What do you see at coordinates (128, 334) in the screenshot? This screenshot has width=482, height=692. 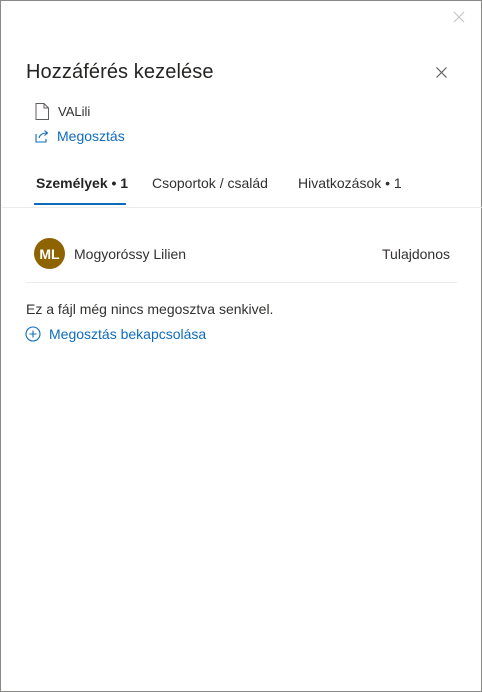 I see `enable-sharing-label: Megosztás bekapcsolása` at bounding box center [128, 334].